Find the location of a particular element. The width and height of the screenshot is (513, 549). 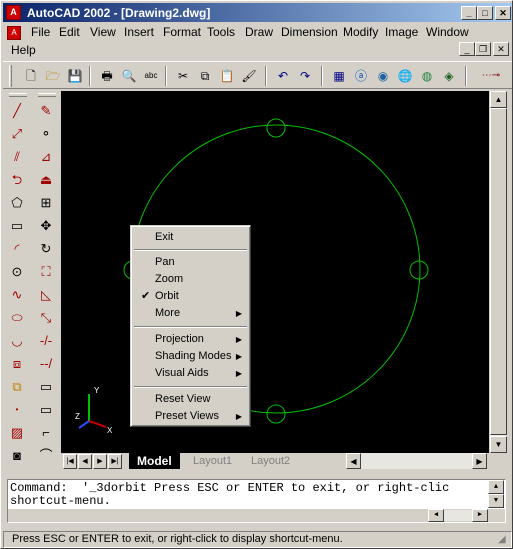

doc-close-button: ✕ is located at coordinates (501, 49).